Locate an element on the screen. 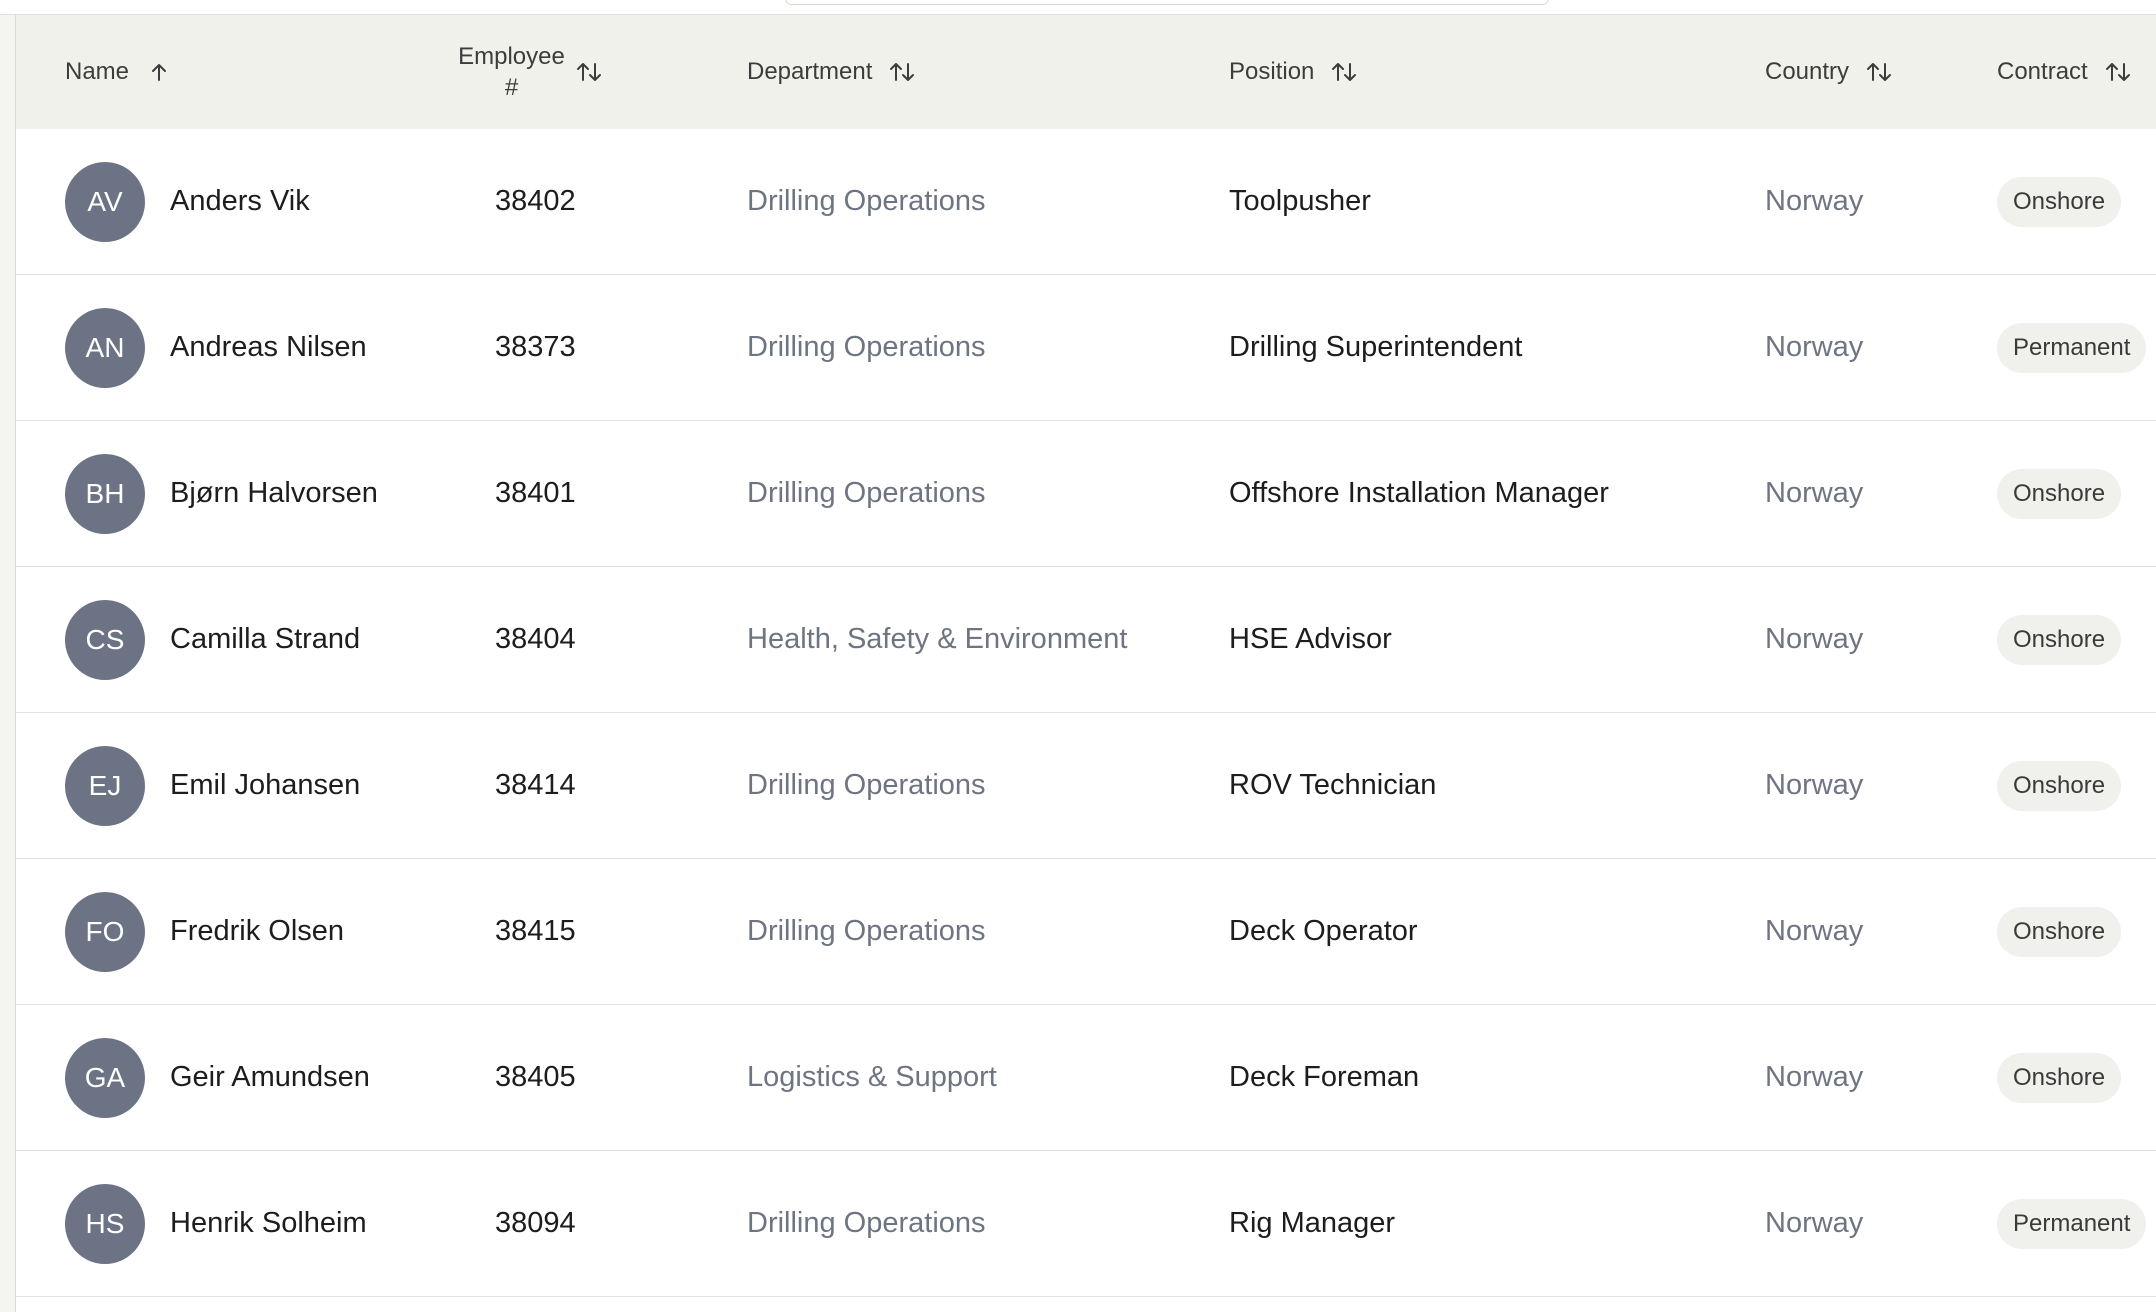 This screenshot has width=2156, height=1312. employee-name: Emil Johansen is located at coordinates (265, 785).